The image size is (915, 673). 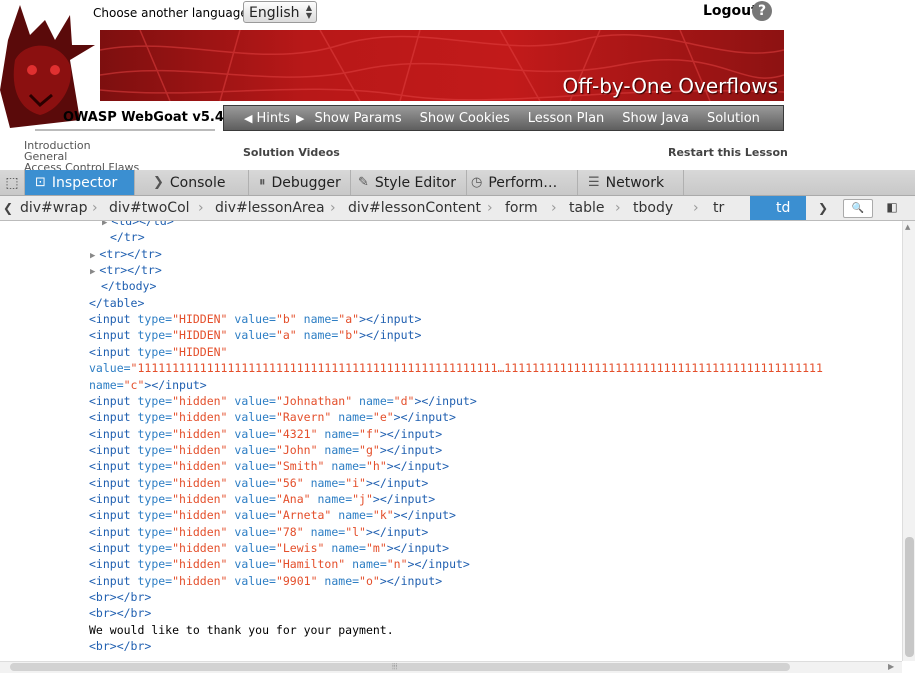 I want to click on hint-prev-icon: ◀, so click(x=248, y=118).